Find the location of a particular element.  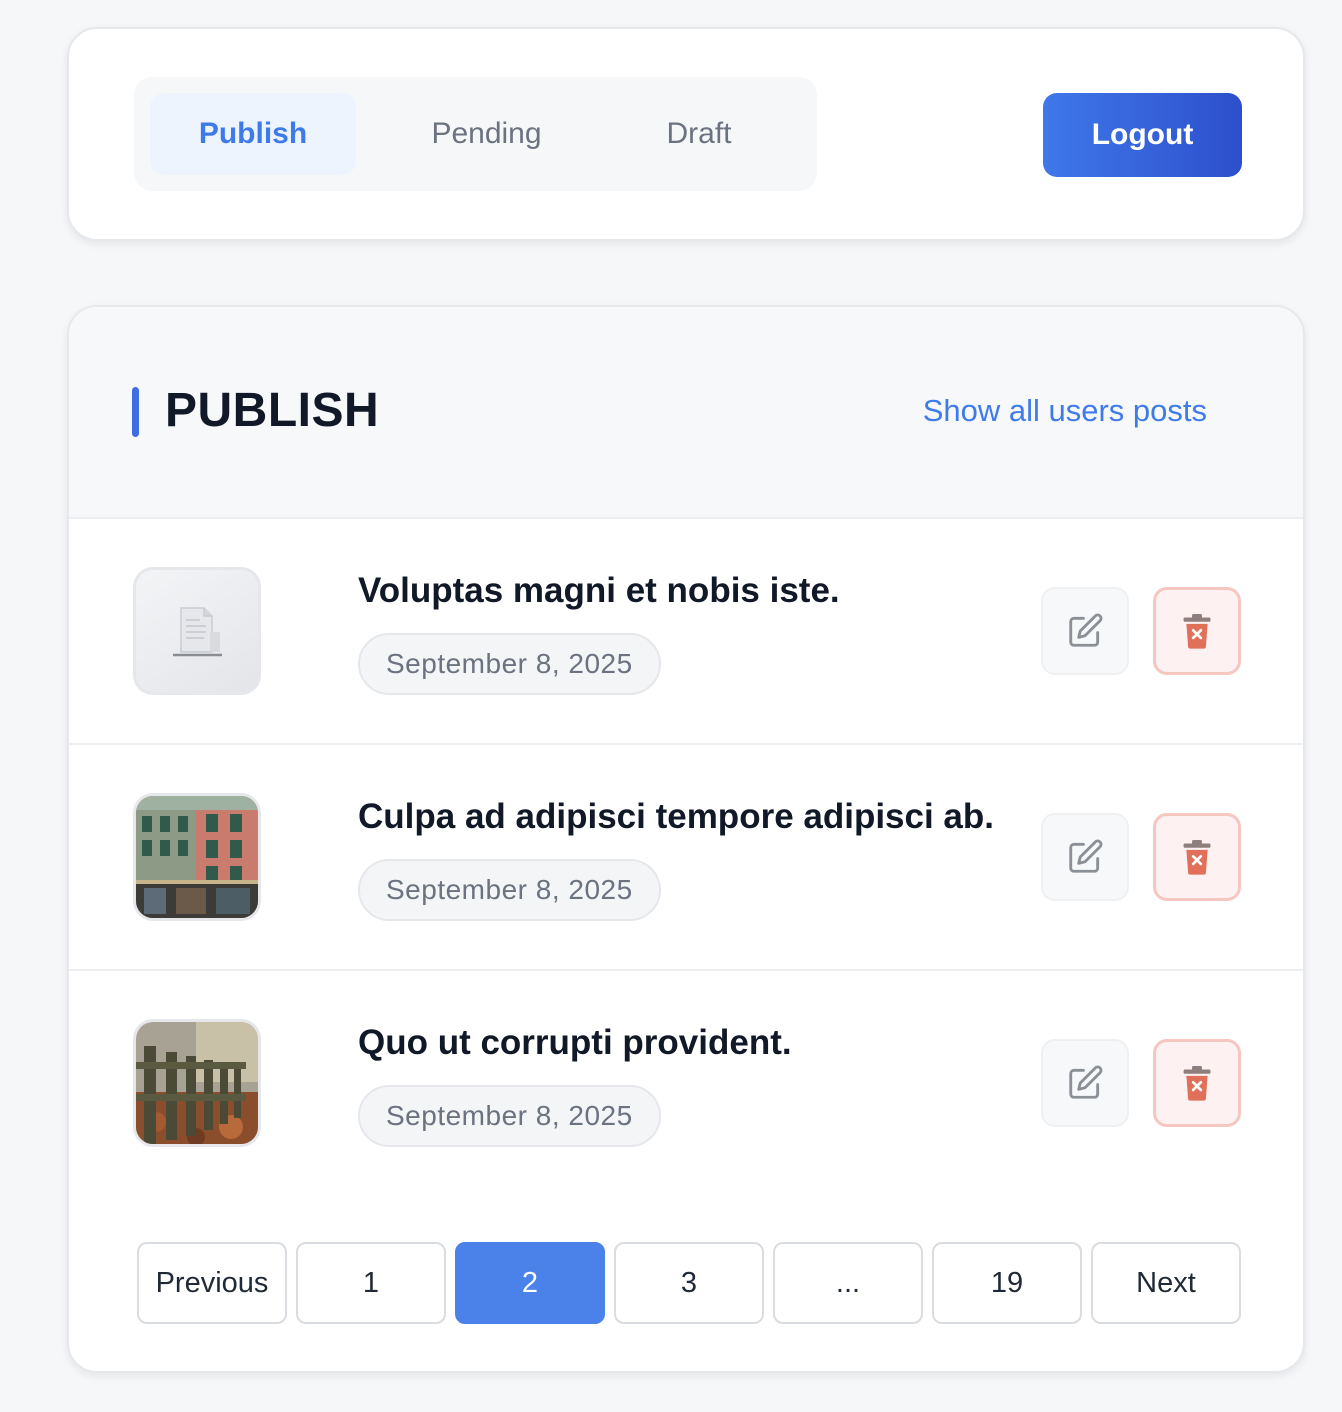

tab-publish: Publish is located at coordinates (253, 134).